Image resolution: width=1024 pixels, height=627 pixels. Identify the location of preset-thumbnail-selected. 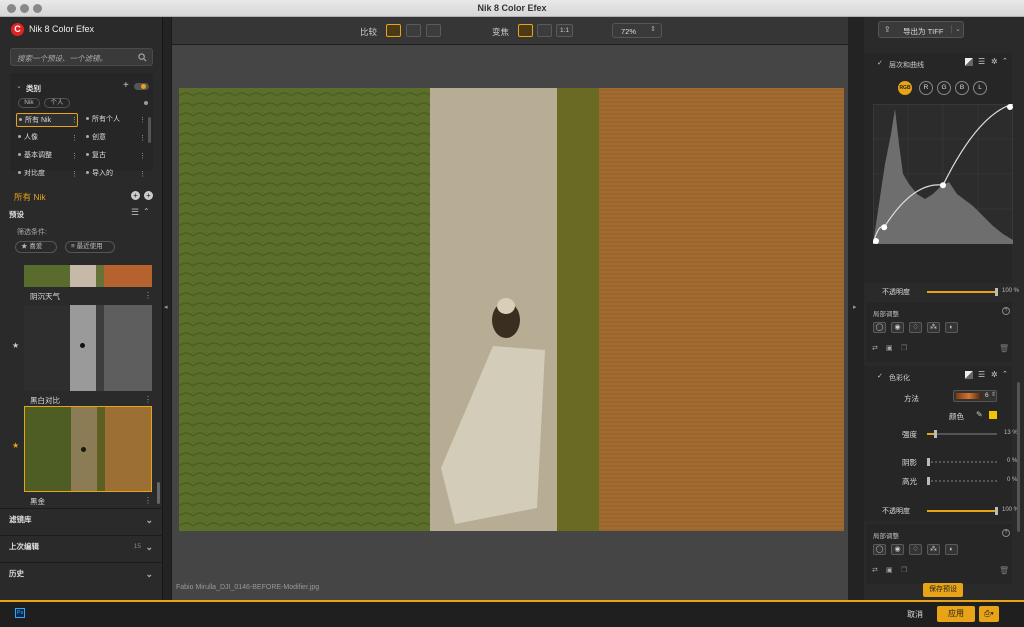
(88, 449).